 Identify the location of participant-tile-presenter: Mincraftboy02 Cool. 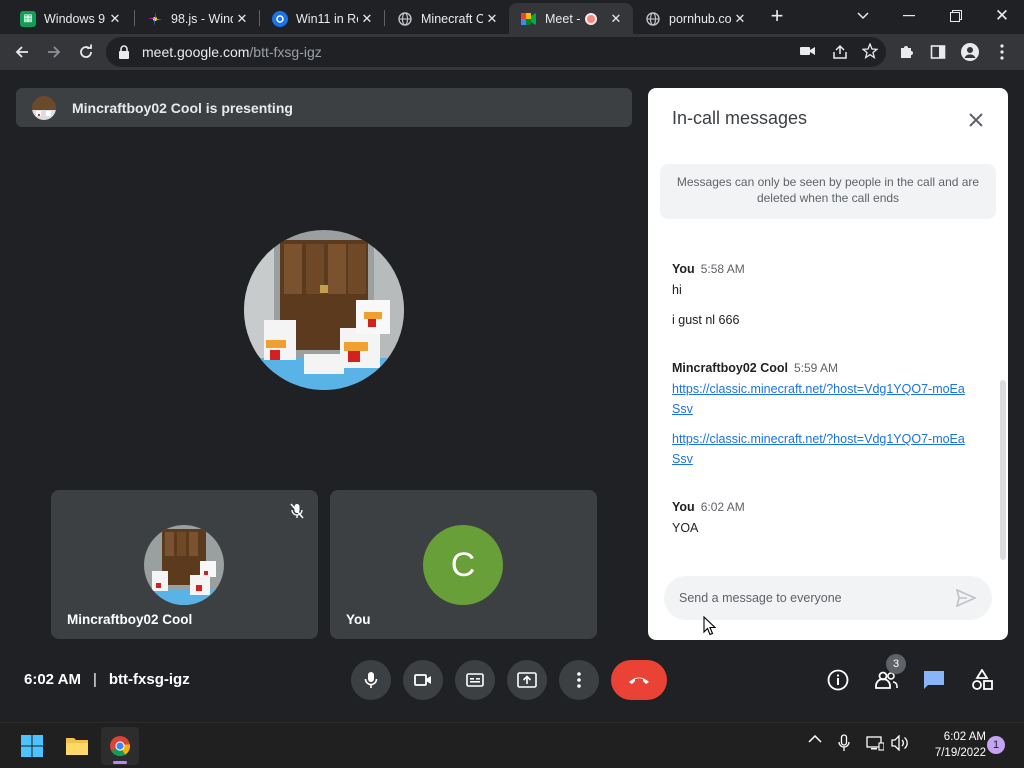
(184, 564).